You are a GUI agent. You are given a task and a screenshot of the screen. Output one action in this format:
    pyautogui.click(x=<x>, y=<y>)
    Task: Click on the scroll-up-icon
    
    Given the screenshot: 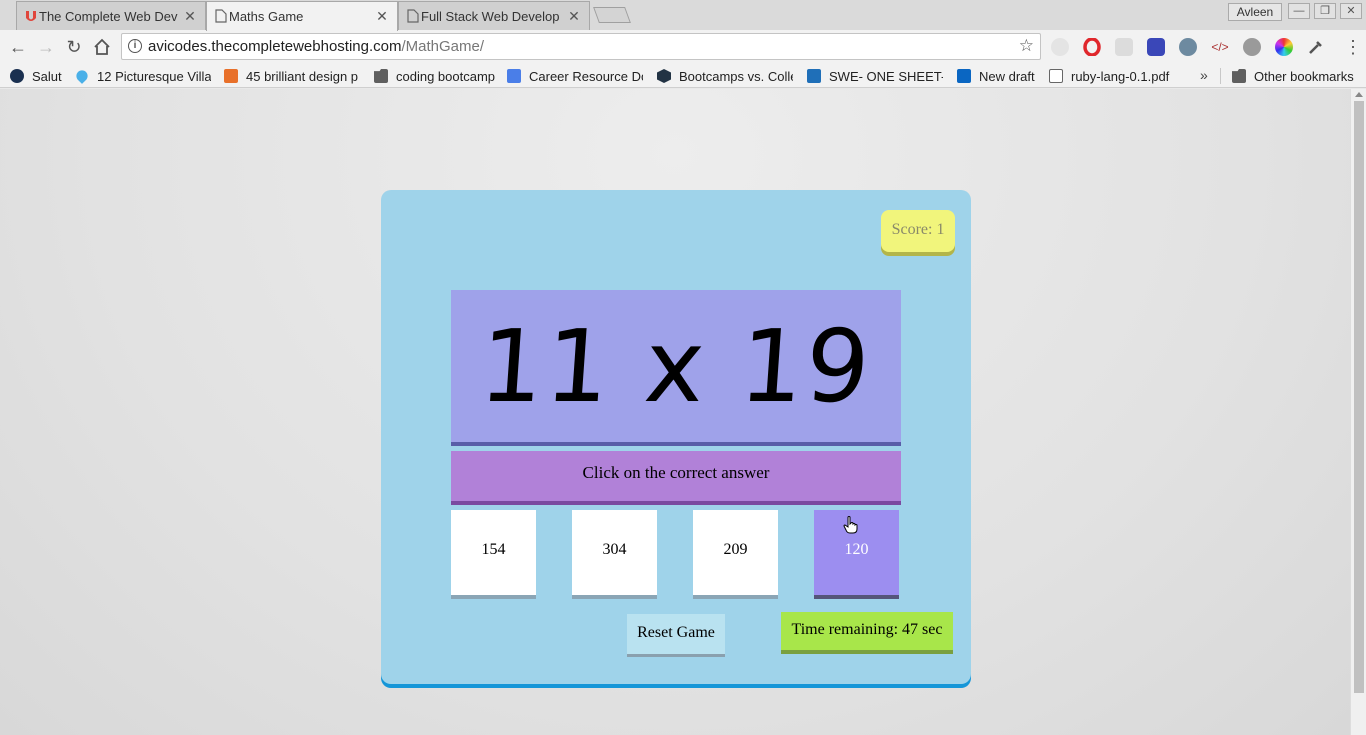 What is the action you would take?
    pyautogui.click(x=1359, y=94)
    